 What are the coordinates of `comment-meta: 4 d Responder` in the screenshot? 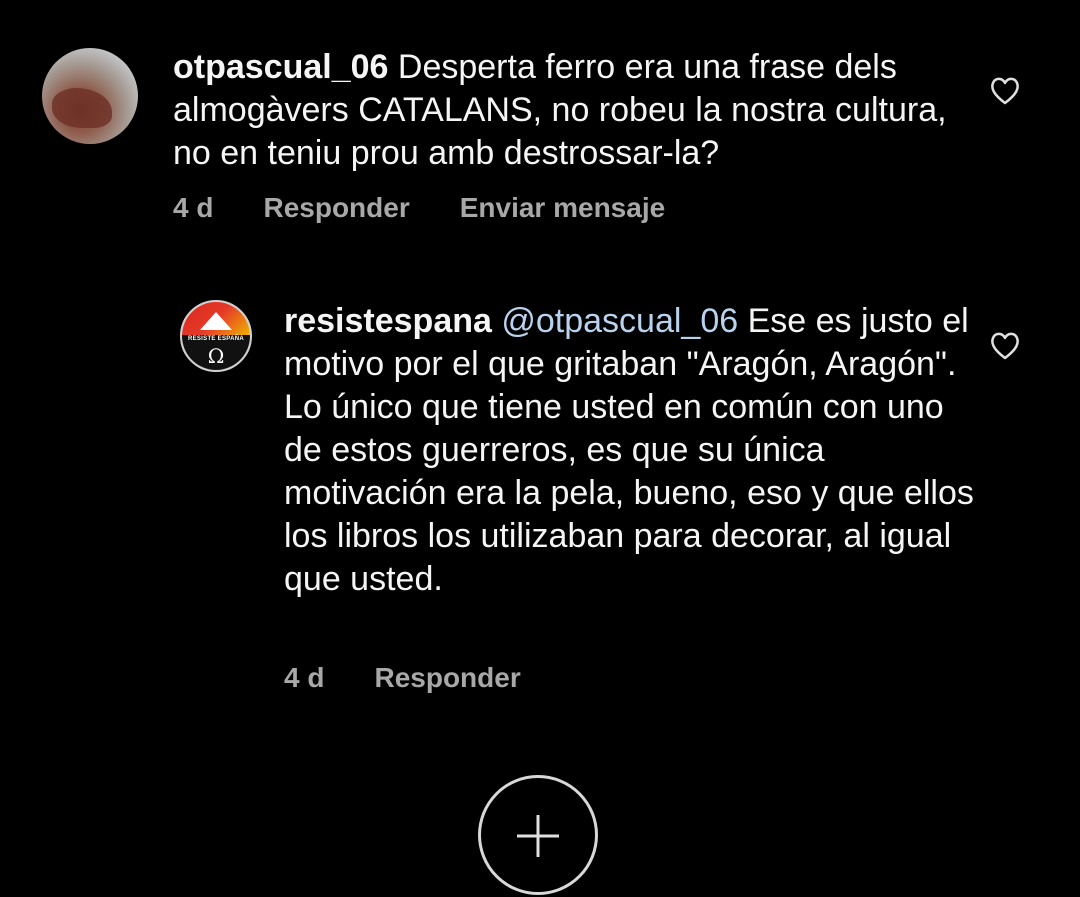 It's located at (427, 678).